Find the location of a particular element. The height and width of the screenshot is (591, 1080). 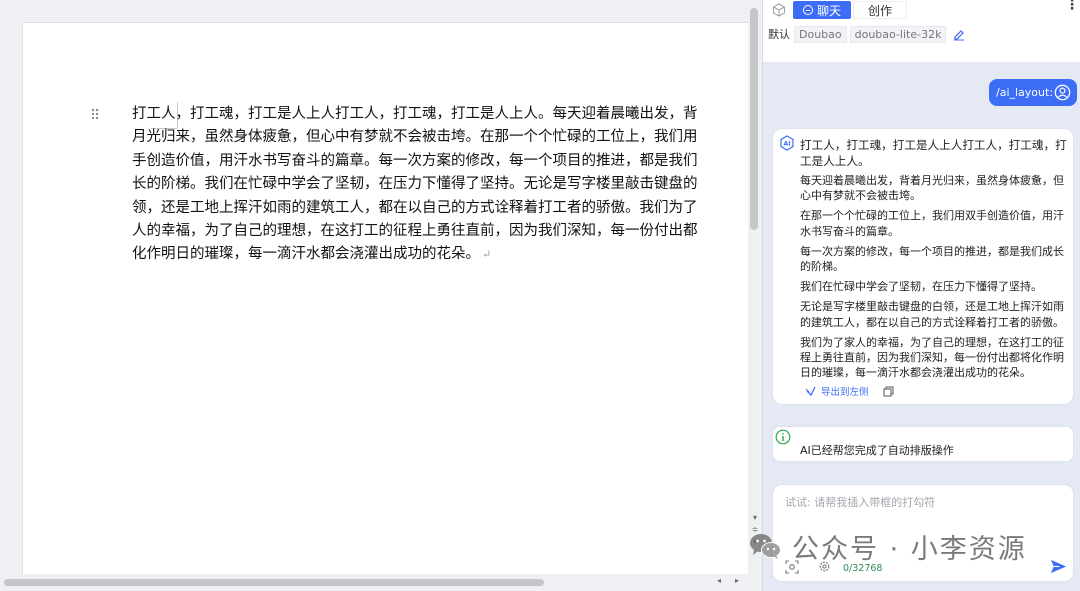

export-icon is located at coordinates (811, 391).